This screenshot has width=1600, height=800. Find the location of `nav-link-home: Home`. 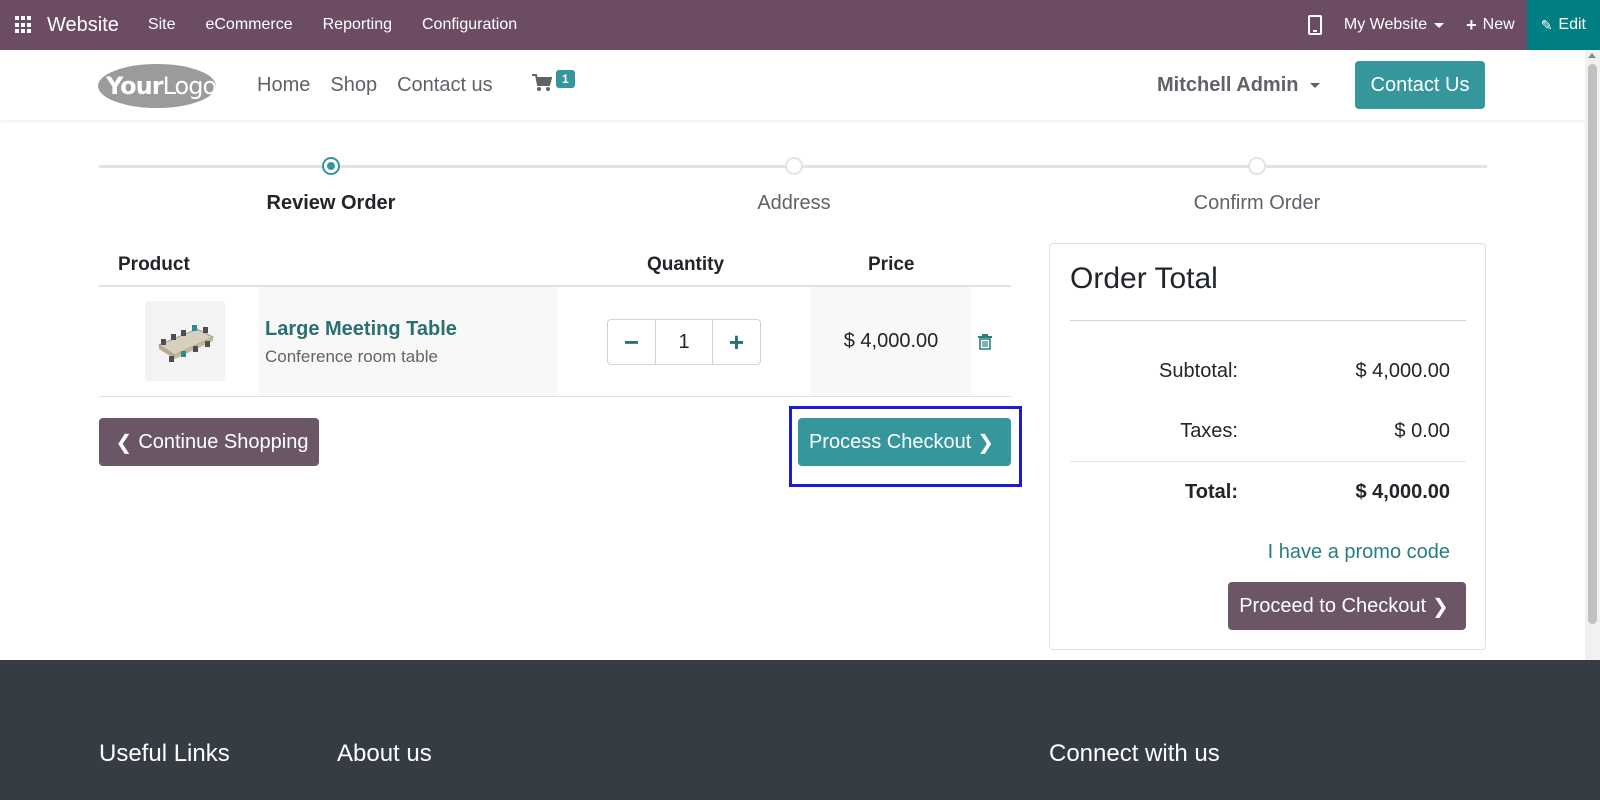

nav-link-home: Home is located at coordinates (283, 85).